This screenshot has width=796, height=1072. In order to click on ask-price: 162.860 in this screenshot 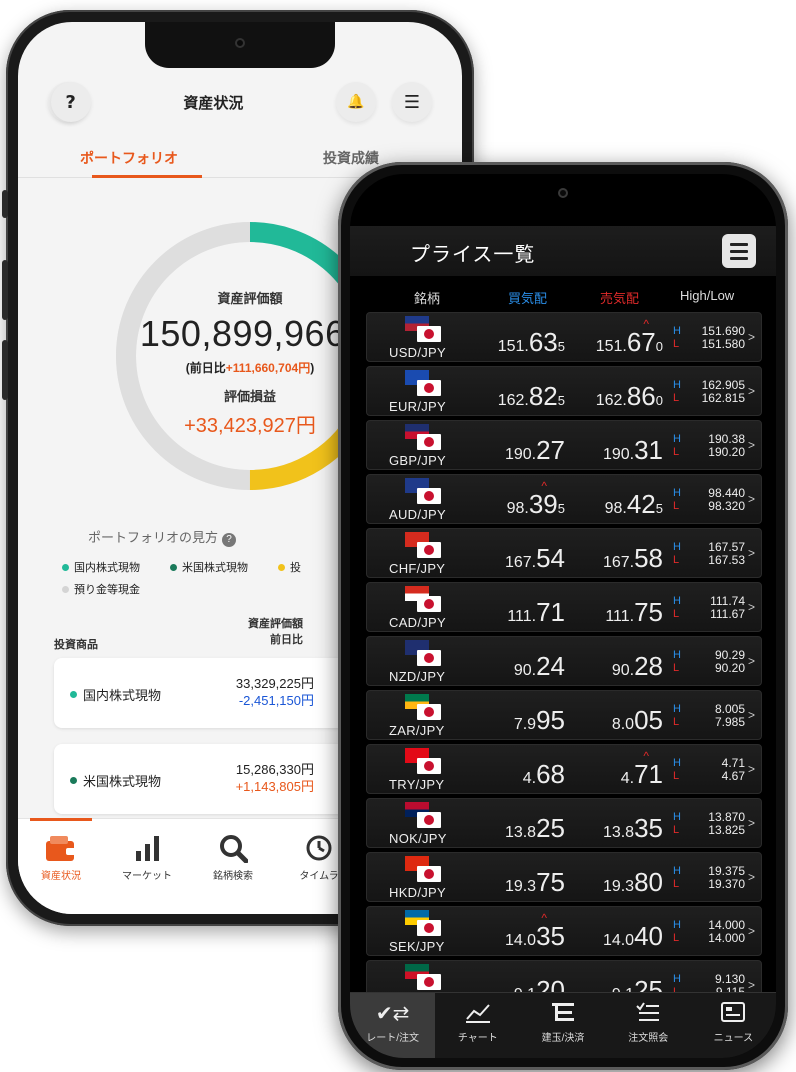, I will do `click(629, 396)`.